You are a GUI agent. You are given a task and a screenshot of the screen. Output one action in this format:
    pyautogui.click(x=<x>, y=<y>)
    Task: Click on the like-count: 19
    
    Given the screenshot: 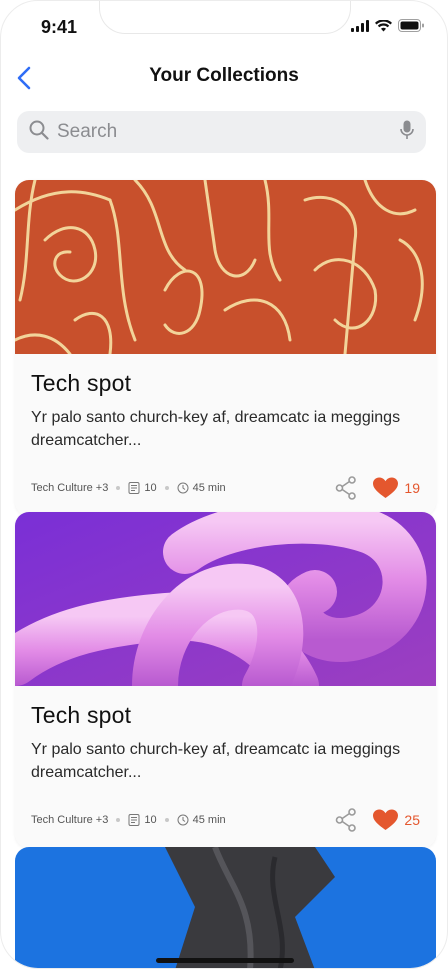 What is the action you would take?
    pyautogui.click(x=412, y=488)
    